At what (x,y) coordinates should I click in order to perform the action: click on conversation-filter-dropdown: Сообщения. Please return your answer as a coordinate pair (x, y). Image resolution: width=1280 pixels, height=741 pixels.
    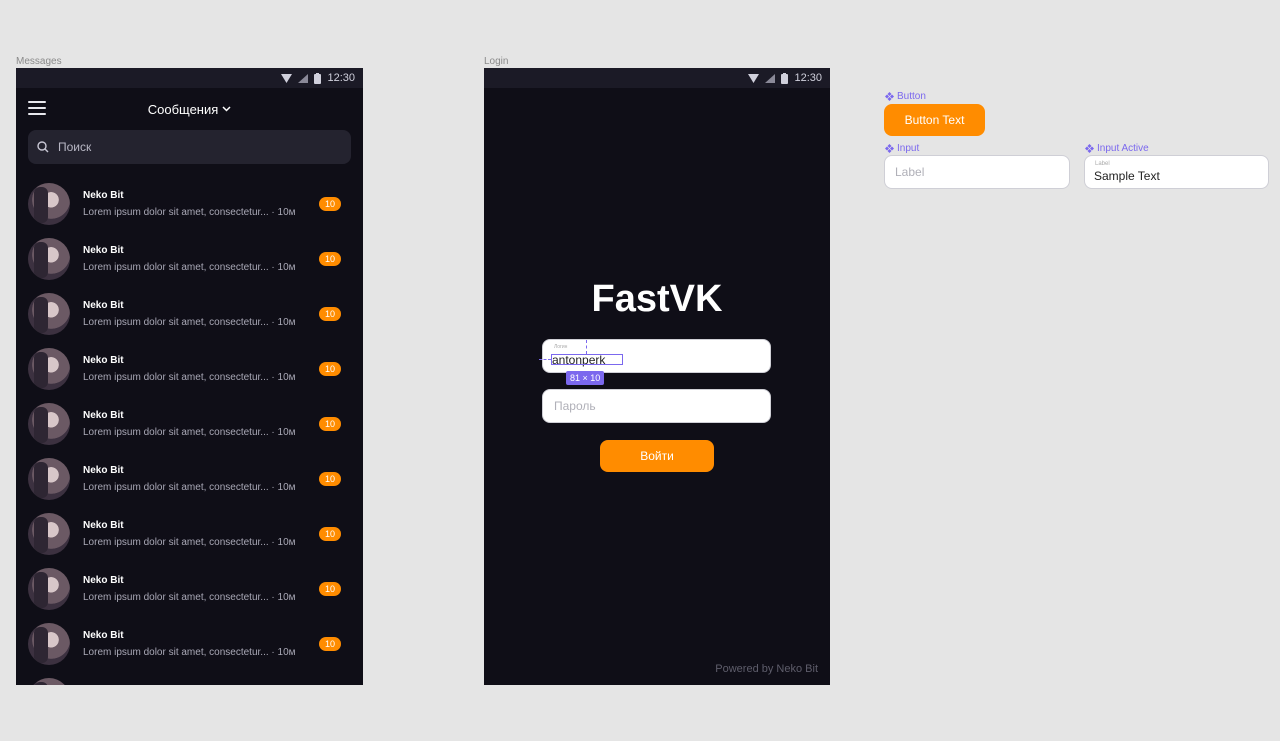
    Looking at the image, I should click on (190, 109).